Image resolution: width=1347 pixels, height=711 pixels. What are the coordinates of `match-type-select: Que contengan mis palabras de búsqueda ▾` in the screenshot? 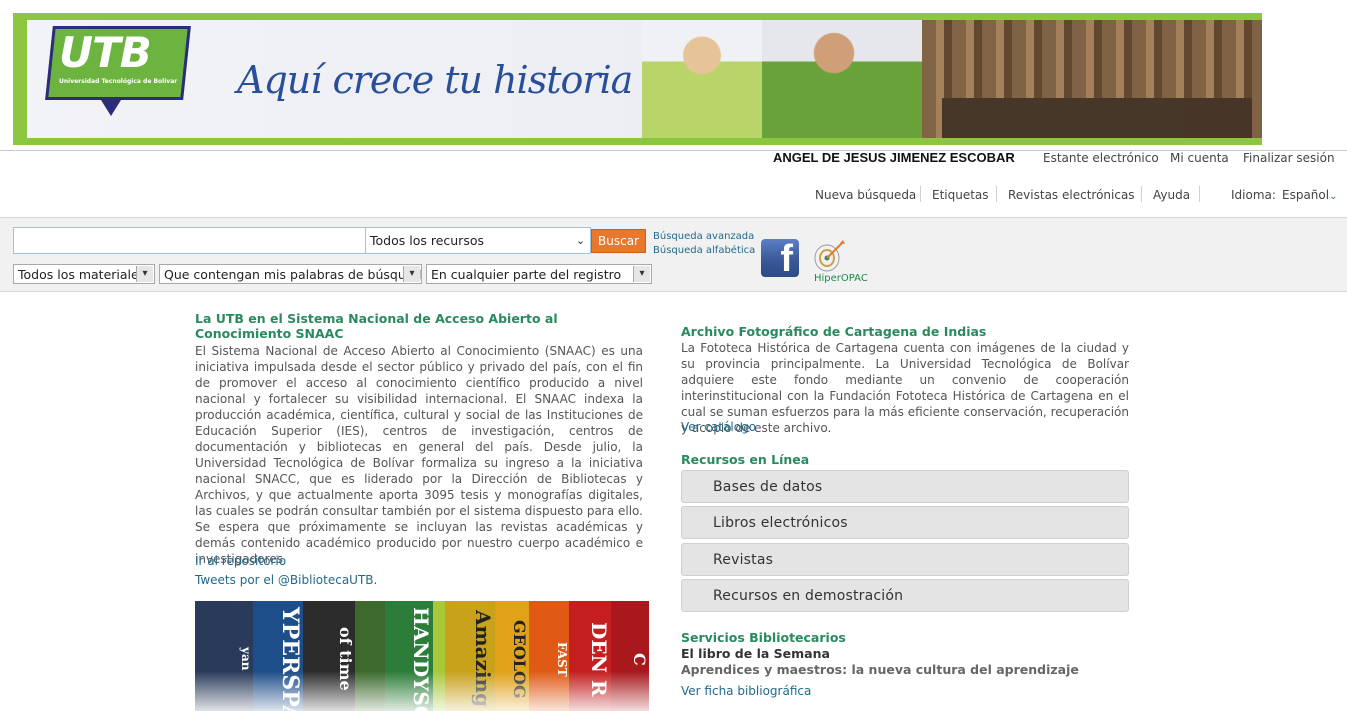 It's located at (290, 274).